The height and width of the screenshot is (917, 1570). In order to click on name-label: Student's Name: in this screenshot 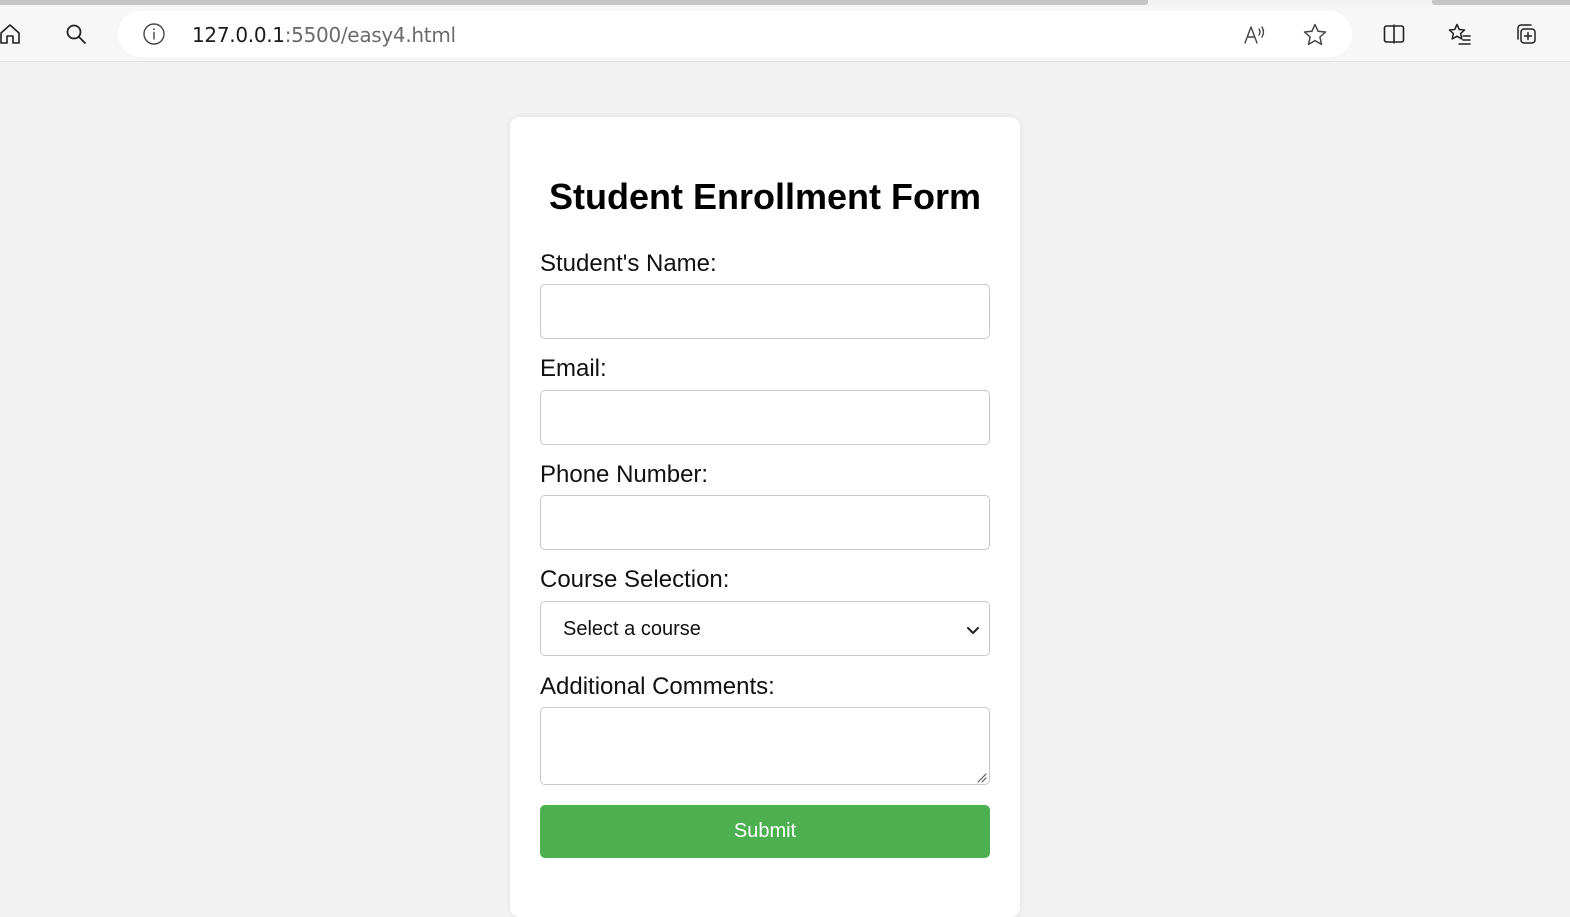, I will do `click(628, 263)`.